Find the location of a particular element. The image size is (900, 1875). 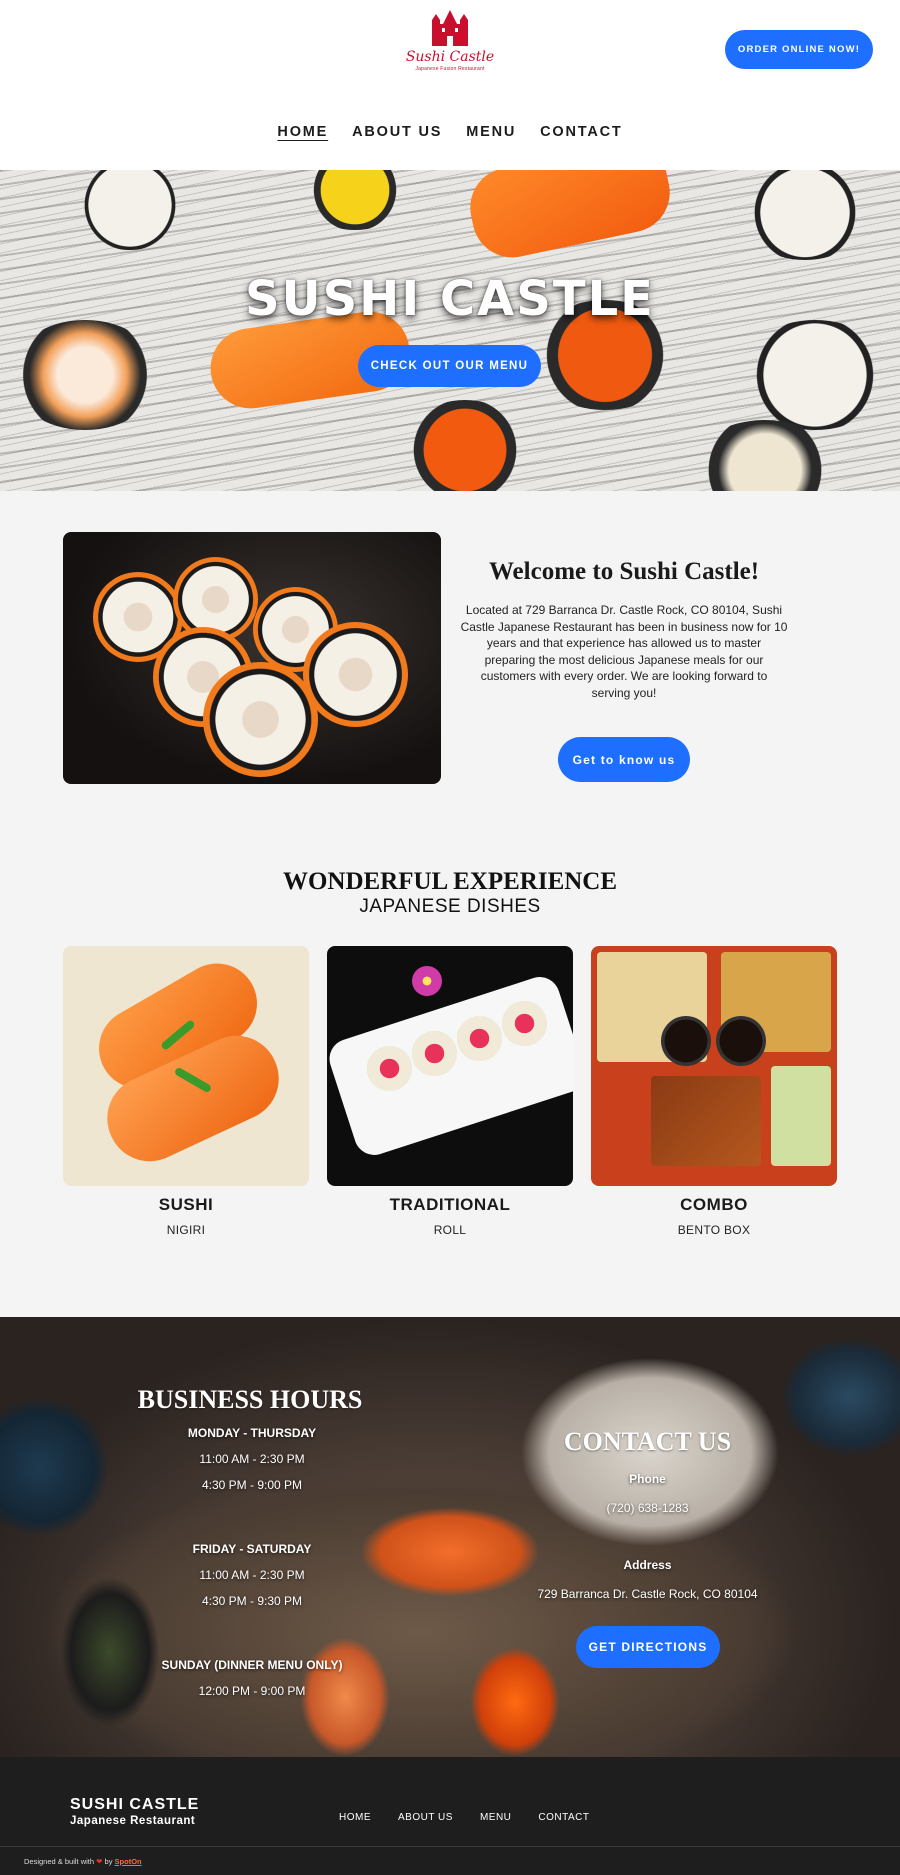

hours-time: 4:30 PM - 9:00 PM is located at coordinates (252, 1485).